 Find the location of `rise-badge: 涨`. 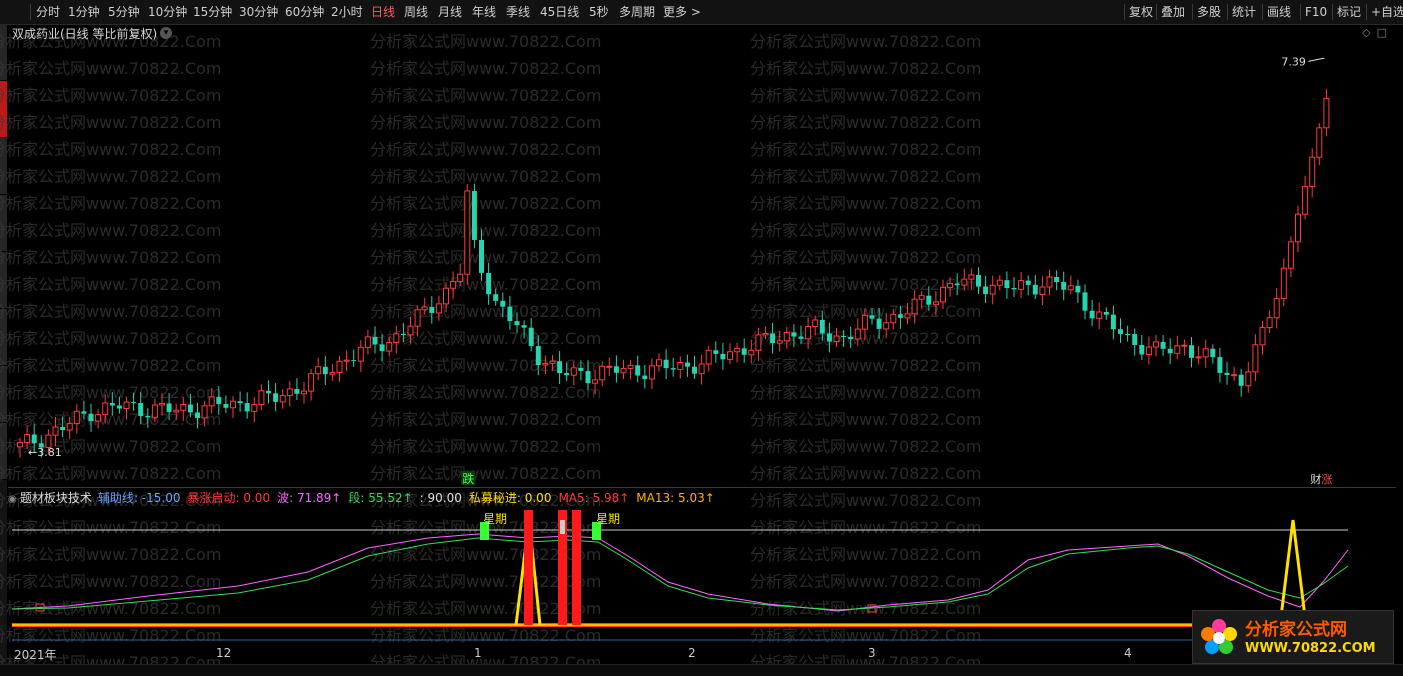

rise-badge: 涨 is located at coordinates (1326, 479).